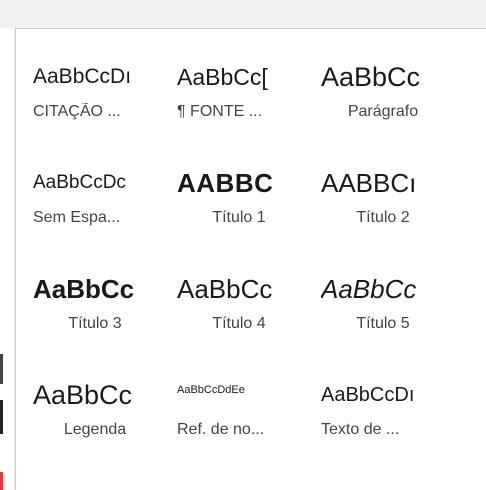 The height and width of the screenshot is (490, 486). Describe the element at coordinates (95, 429) in the screenshot. I see `style-label: Legenda` at that location.